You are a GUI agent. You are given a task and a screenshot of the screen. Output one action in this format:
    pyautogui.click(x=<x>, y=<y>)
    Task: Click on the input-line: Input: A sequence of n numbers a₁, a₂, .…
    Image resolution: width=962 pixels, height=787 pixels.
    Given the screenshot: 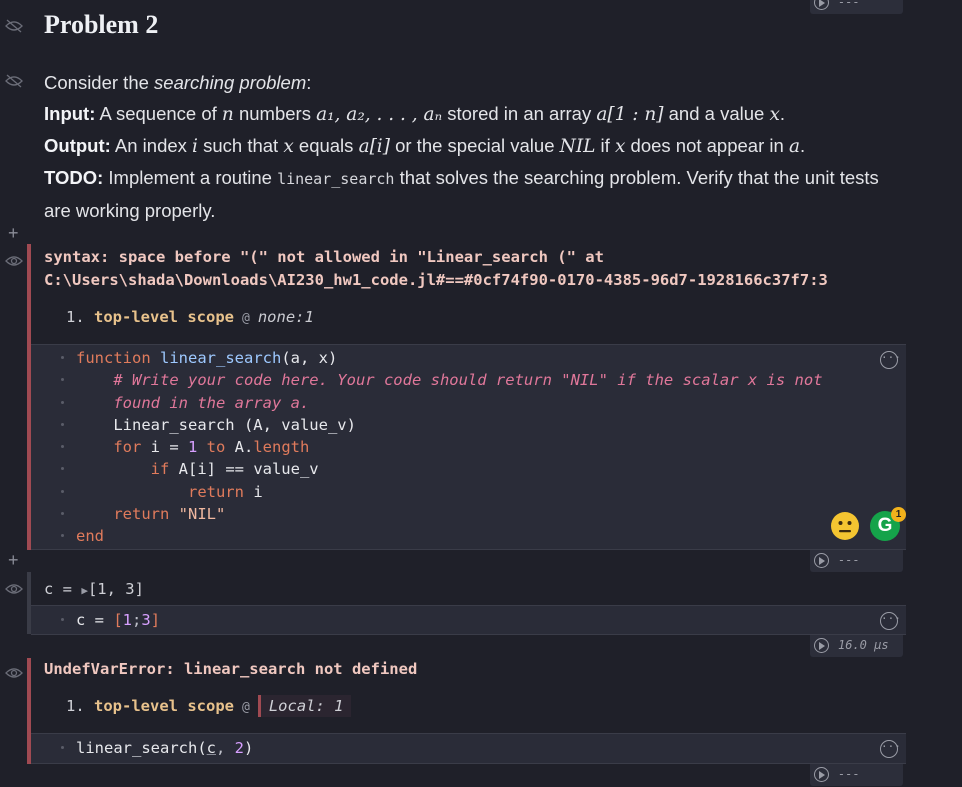 What is the action you would take?
    pyautogui.click(x=415, y=114)
    